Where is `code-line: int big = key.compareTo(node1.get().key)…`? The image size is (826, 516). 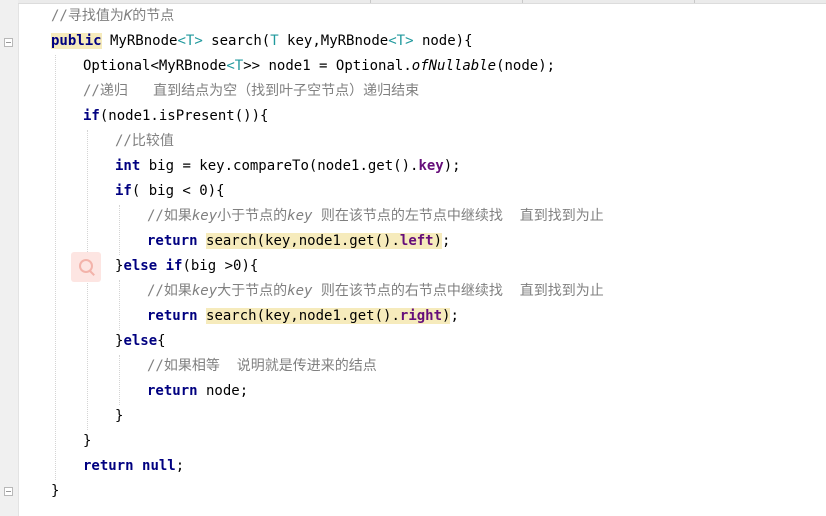 code-line: int big = key.compareTo(node1.get().key)… is located at coordinates (288, 166).